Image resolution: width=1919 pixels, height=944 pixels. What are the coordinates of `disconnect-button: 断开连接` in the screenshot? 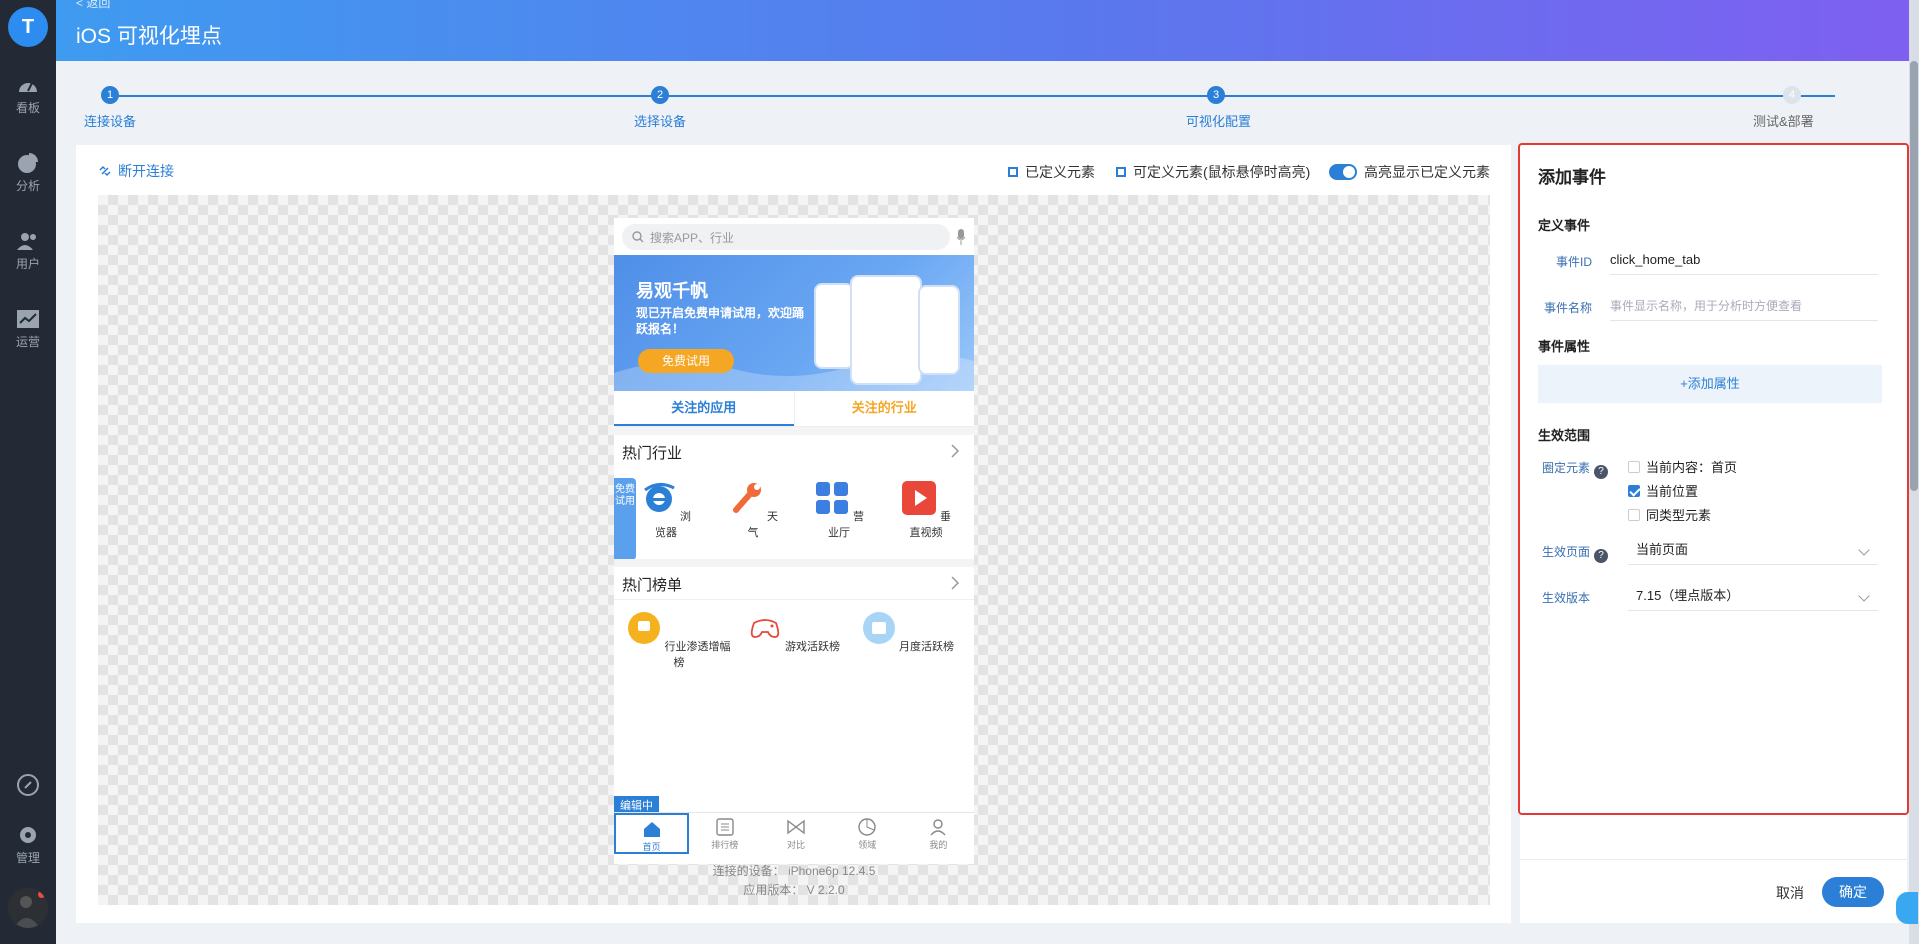 It's located at (136, 171).